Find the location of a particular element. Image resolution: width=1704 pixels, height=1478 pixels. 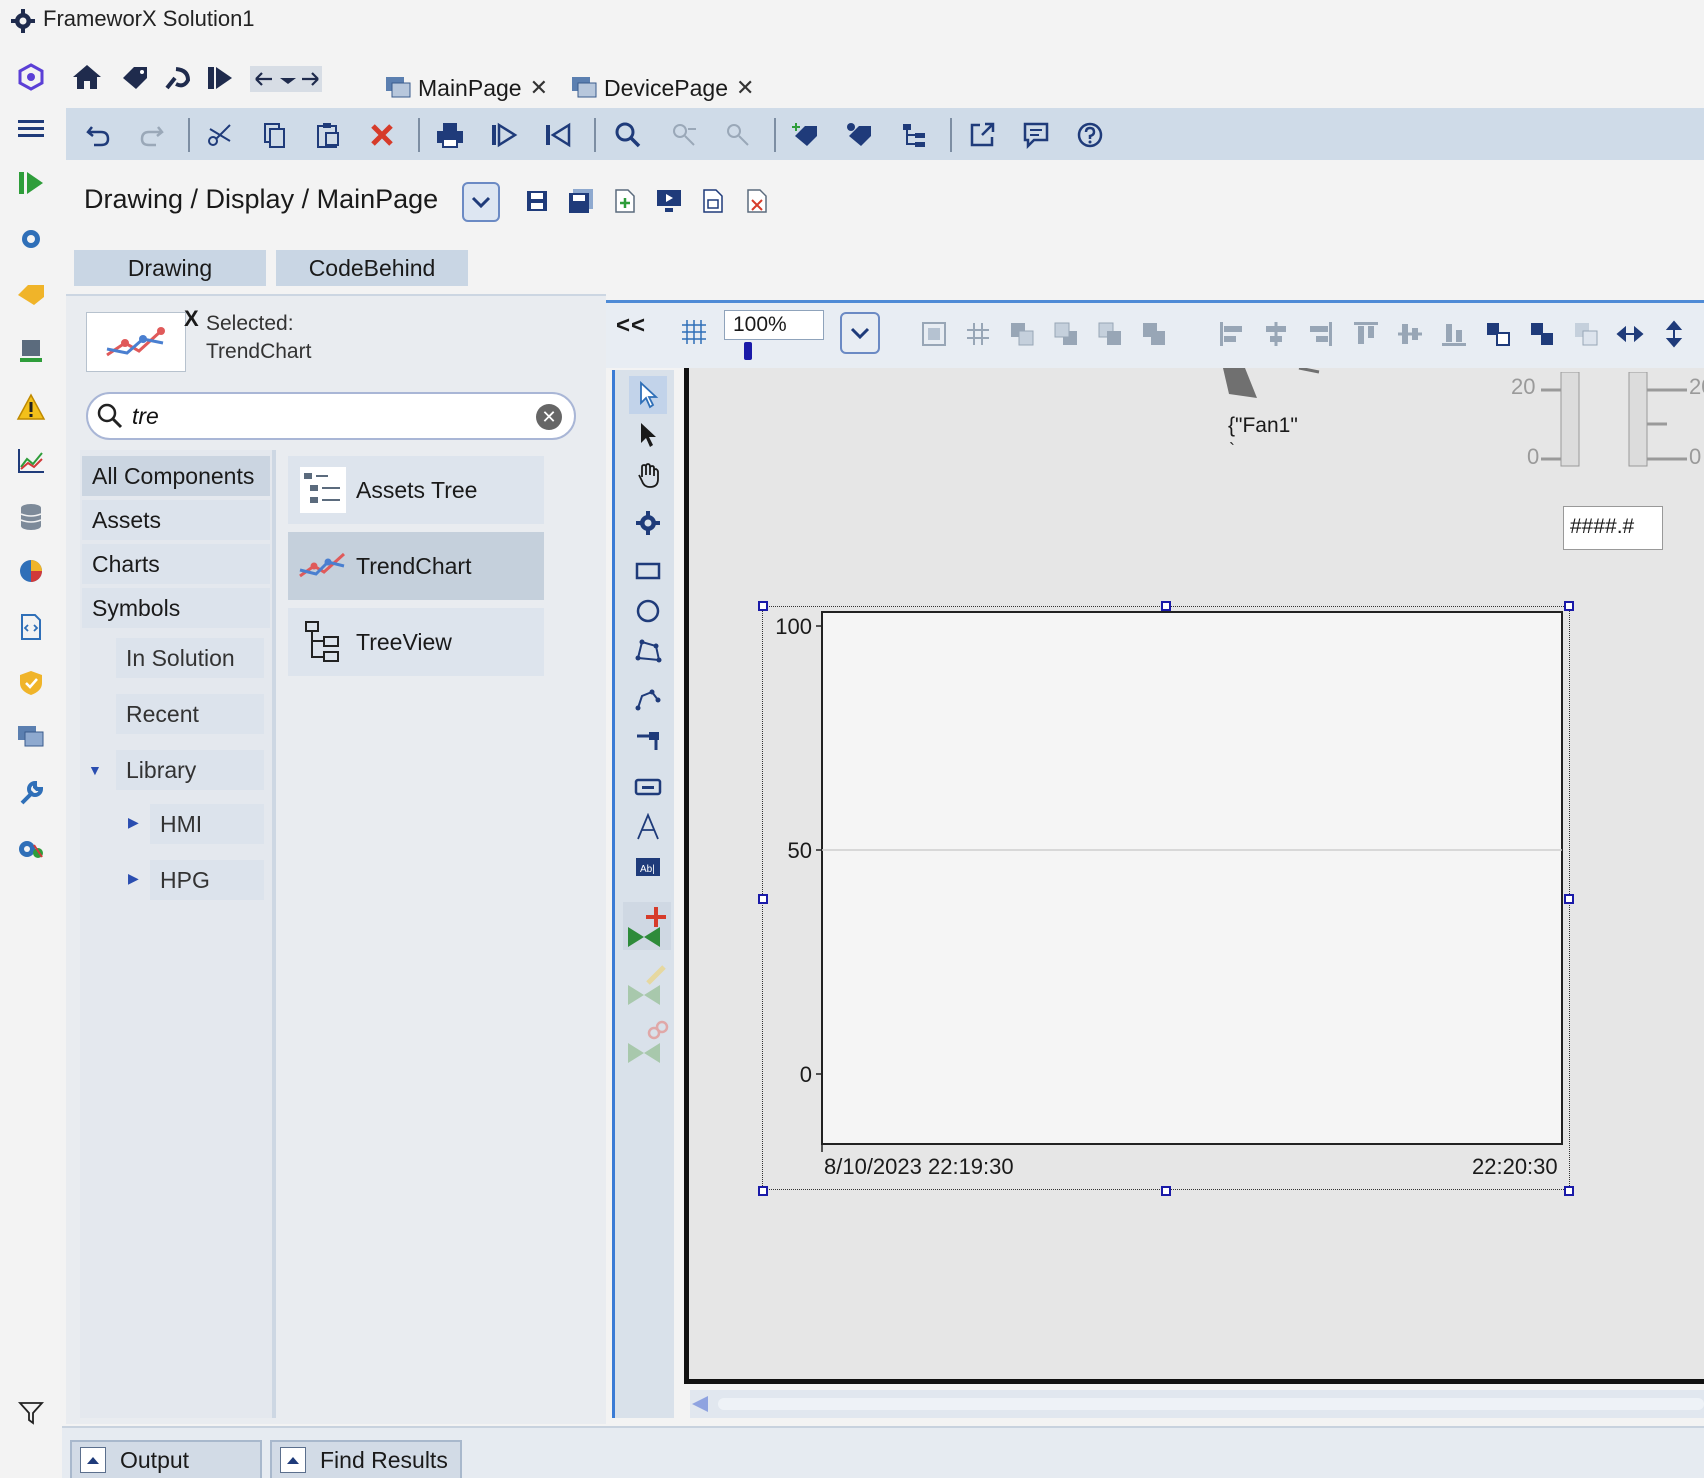

find-search-icon is located at coordinates (628, 135).